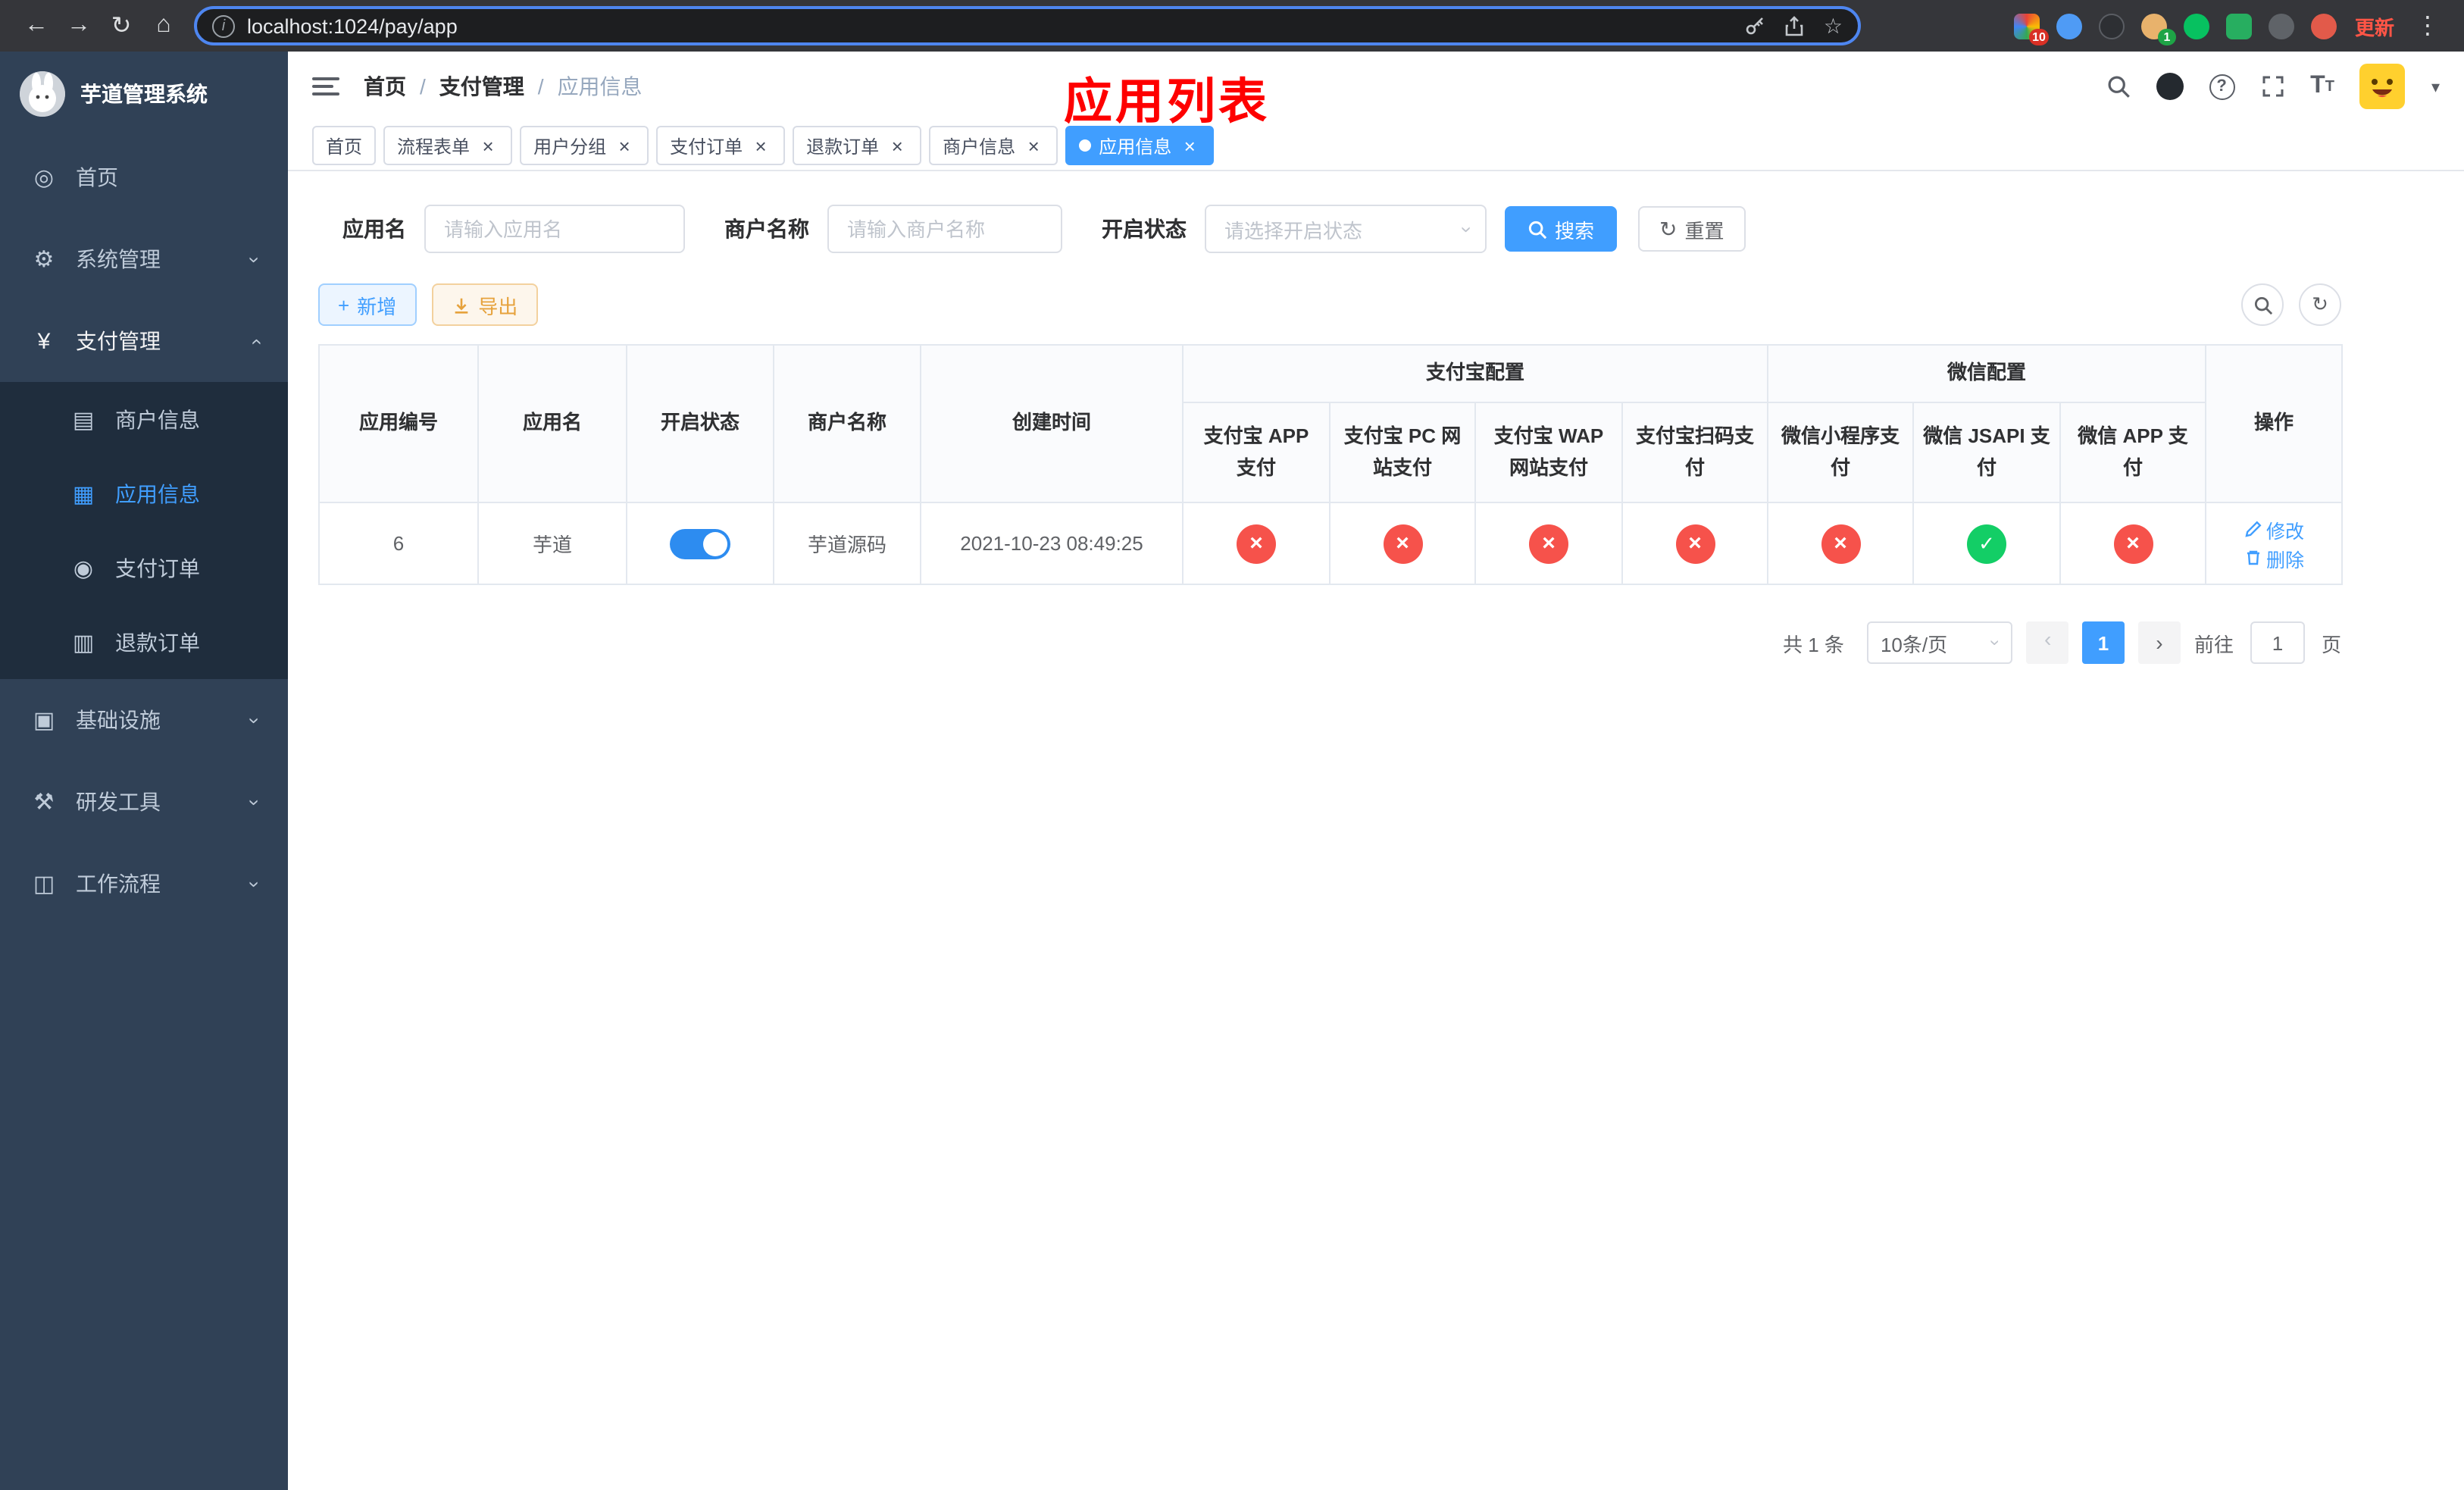 This screenshot has height=1490, width=2464. I want to click on profile-avatar-icon, so click(2323, 26).